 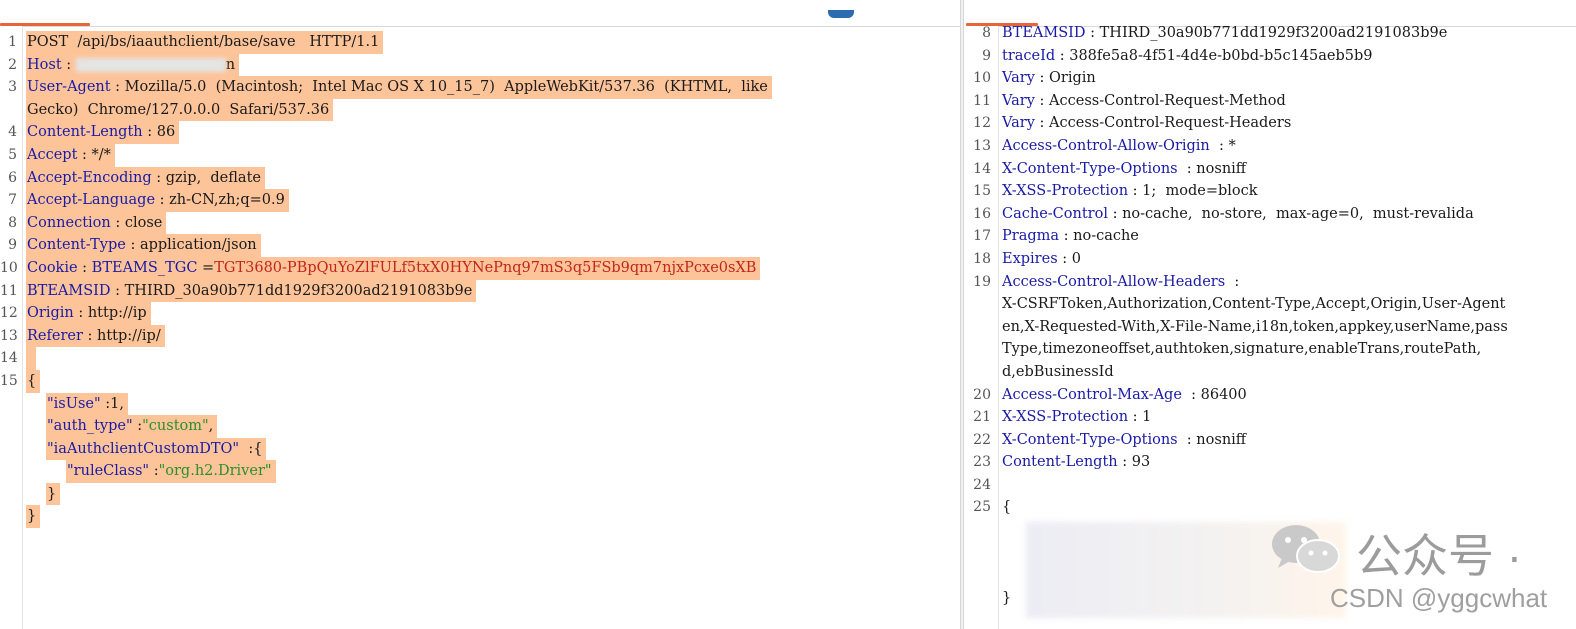 I want to click on code-text: Vary : Access-Control-Request-Headers, so click(x=1146, y=123).